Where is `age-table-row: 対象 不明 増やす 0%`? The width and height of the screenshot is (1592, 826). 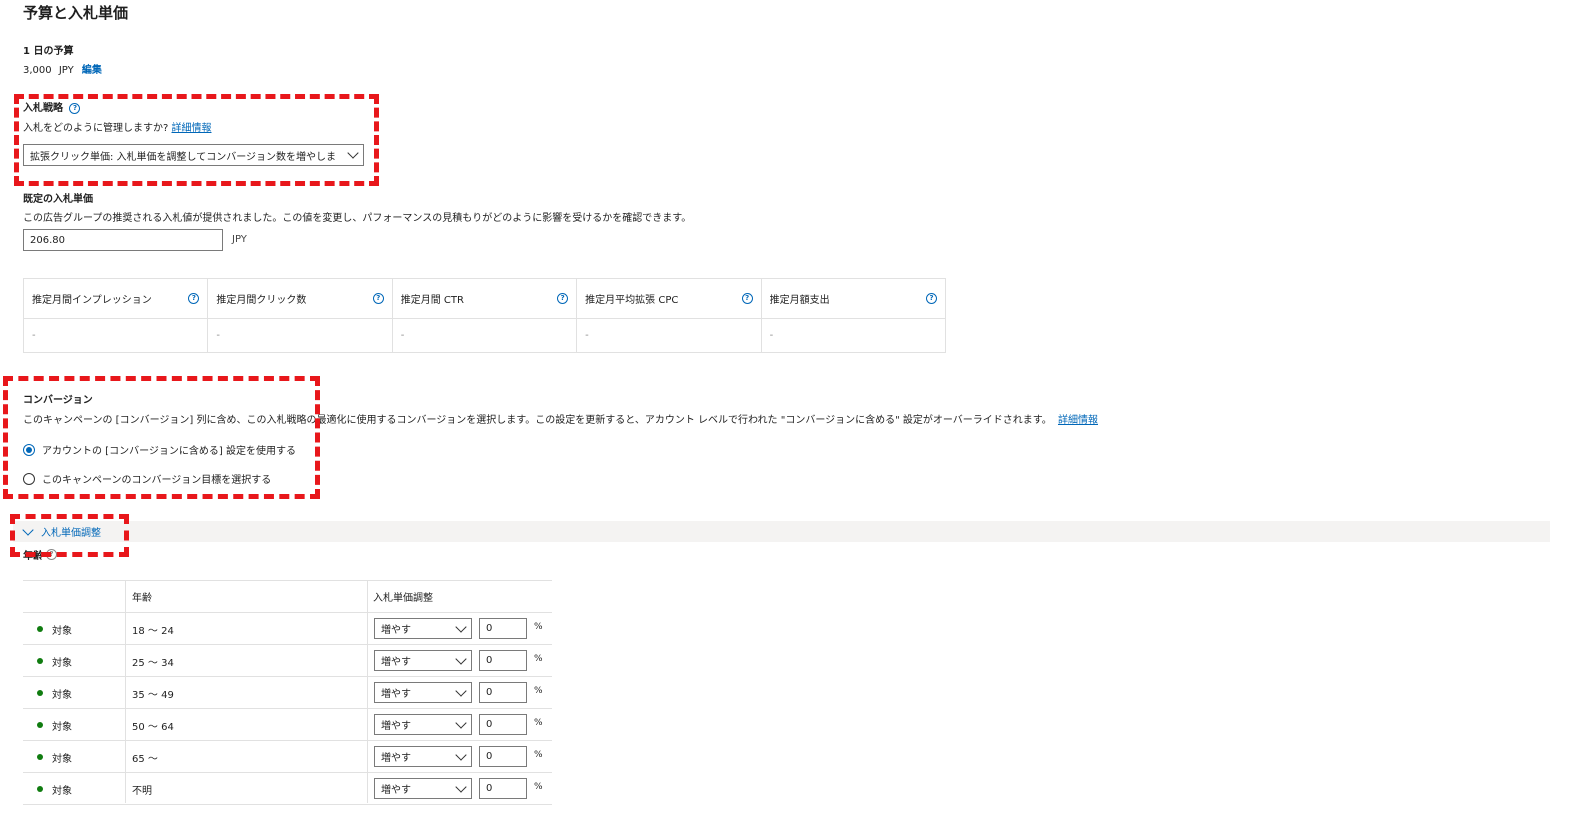
age-table-row: 対象 不明 増やす 0% is located at coordinates (287, 788).